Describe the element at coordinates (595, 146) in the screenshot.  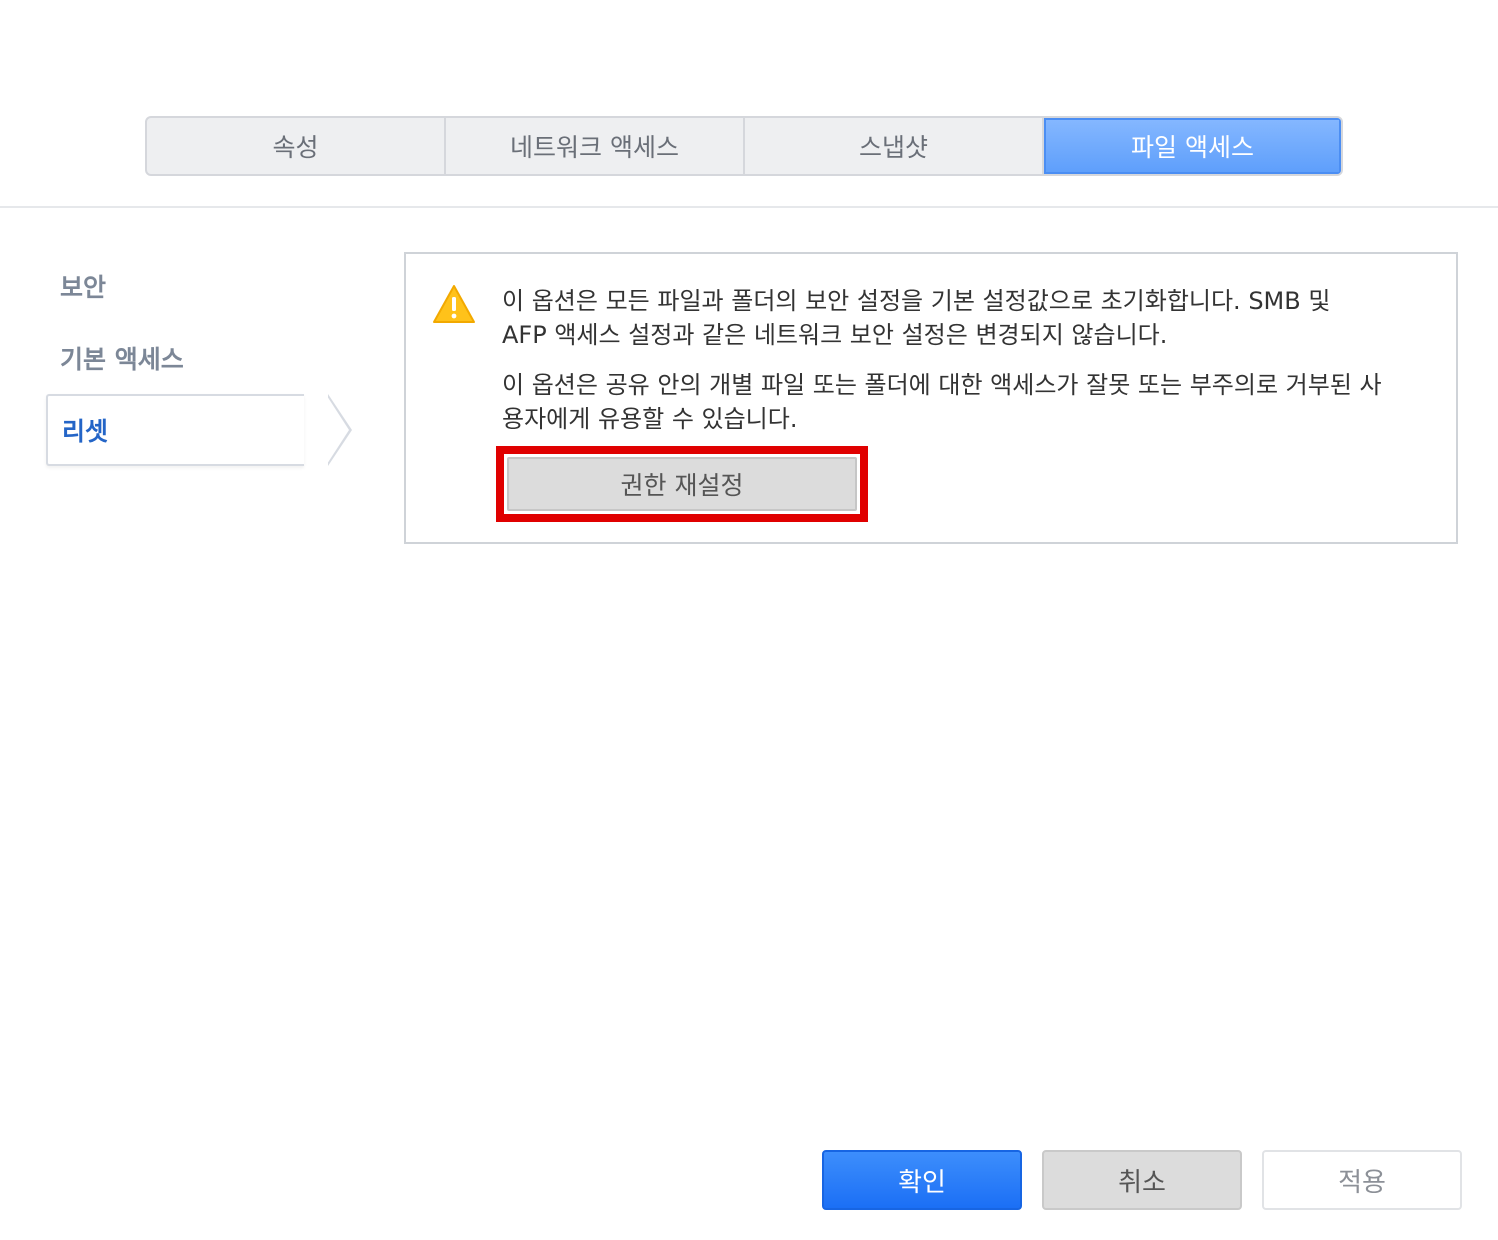
I see `tab-network-access: 네트워크 액세스` at that location.